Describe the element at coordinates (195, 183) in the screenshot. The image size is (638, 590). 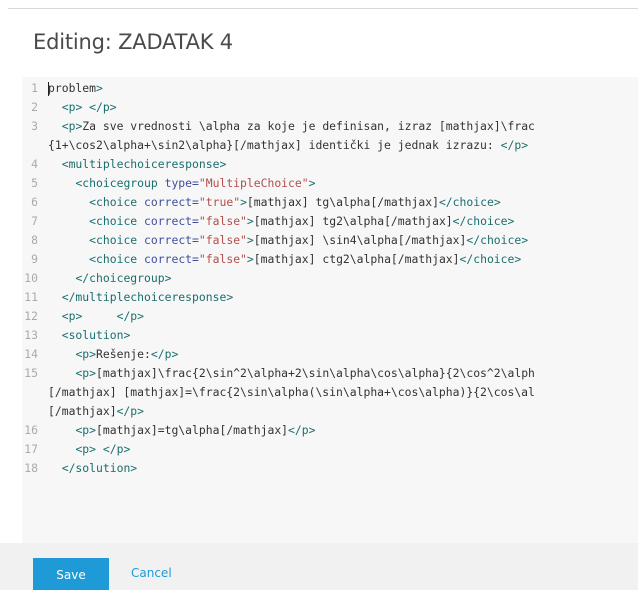
I see `line-text: <choicegroup type="MultipleChoice">` at that location.